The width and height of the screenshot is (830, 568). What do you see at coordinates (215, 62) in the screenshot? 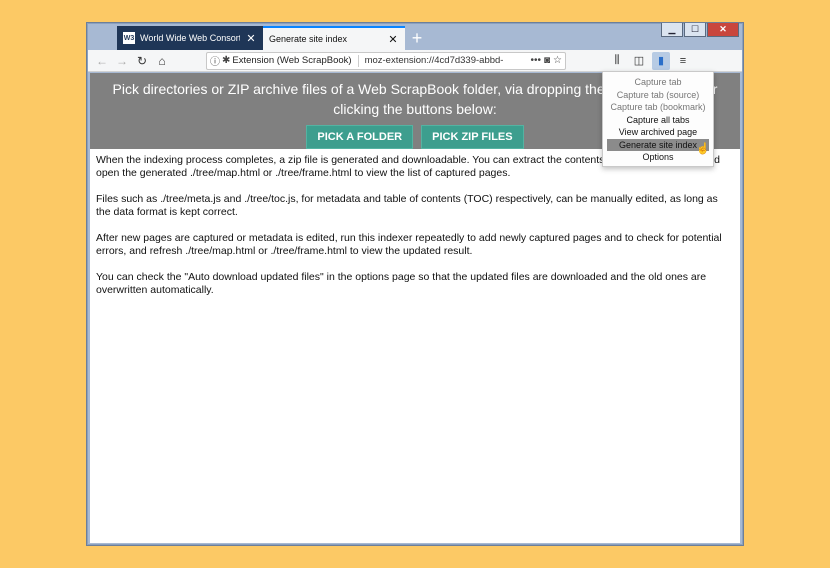
I see `info-icon: ⓘ` at bounding box center [215, 62].